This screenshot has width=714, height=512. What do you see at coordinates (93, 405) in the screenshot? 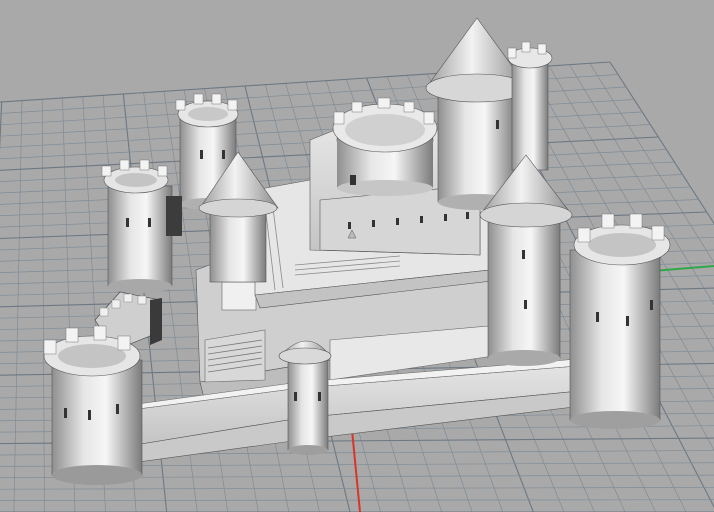
I see `front-left-tower` at bounding box center [93, 405].